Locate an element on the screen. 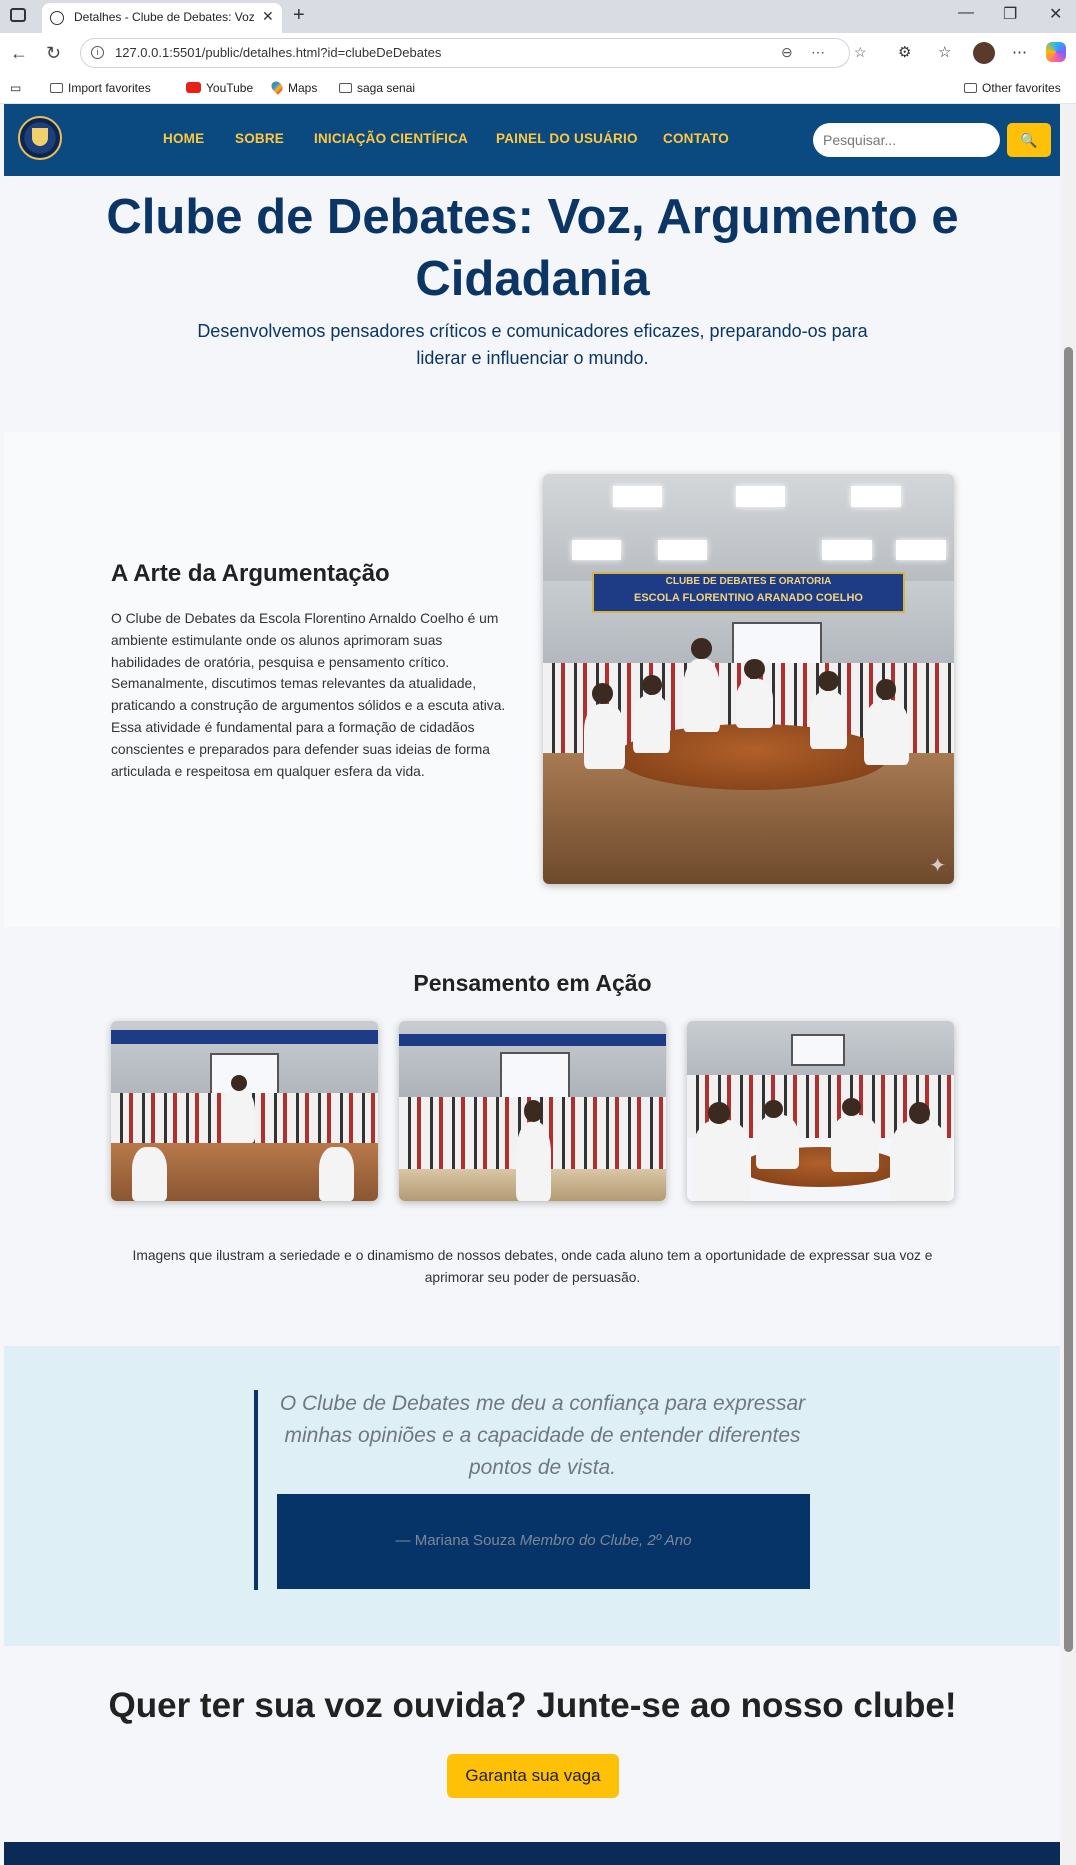  testimonial-author: — Mariana Souza is located at coordinates (455, 1540).